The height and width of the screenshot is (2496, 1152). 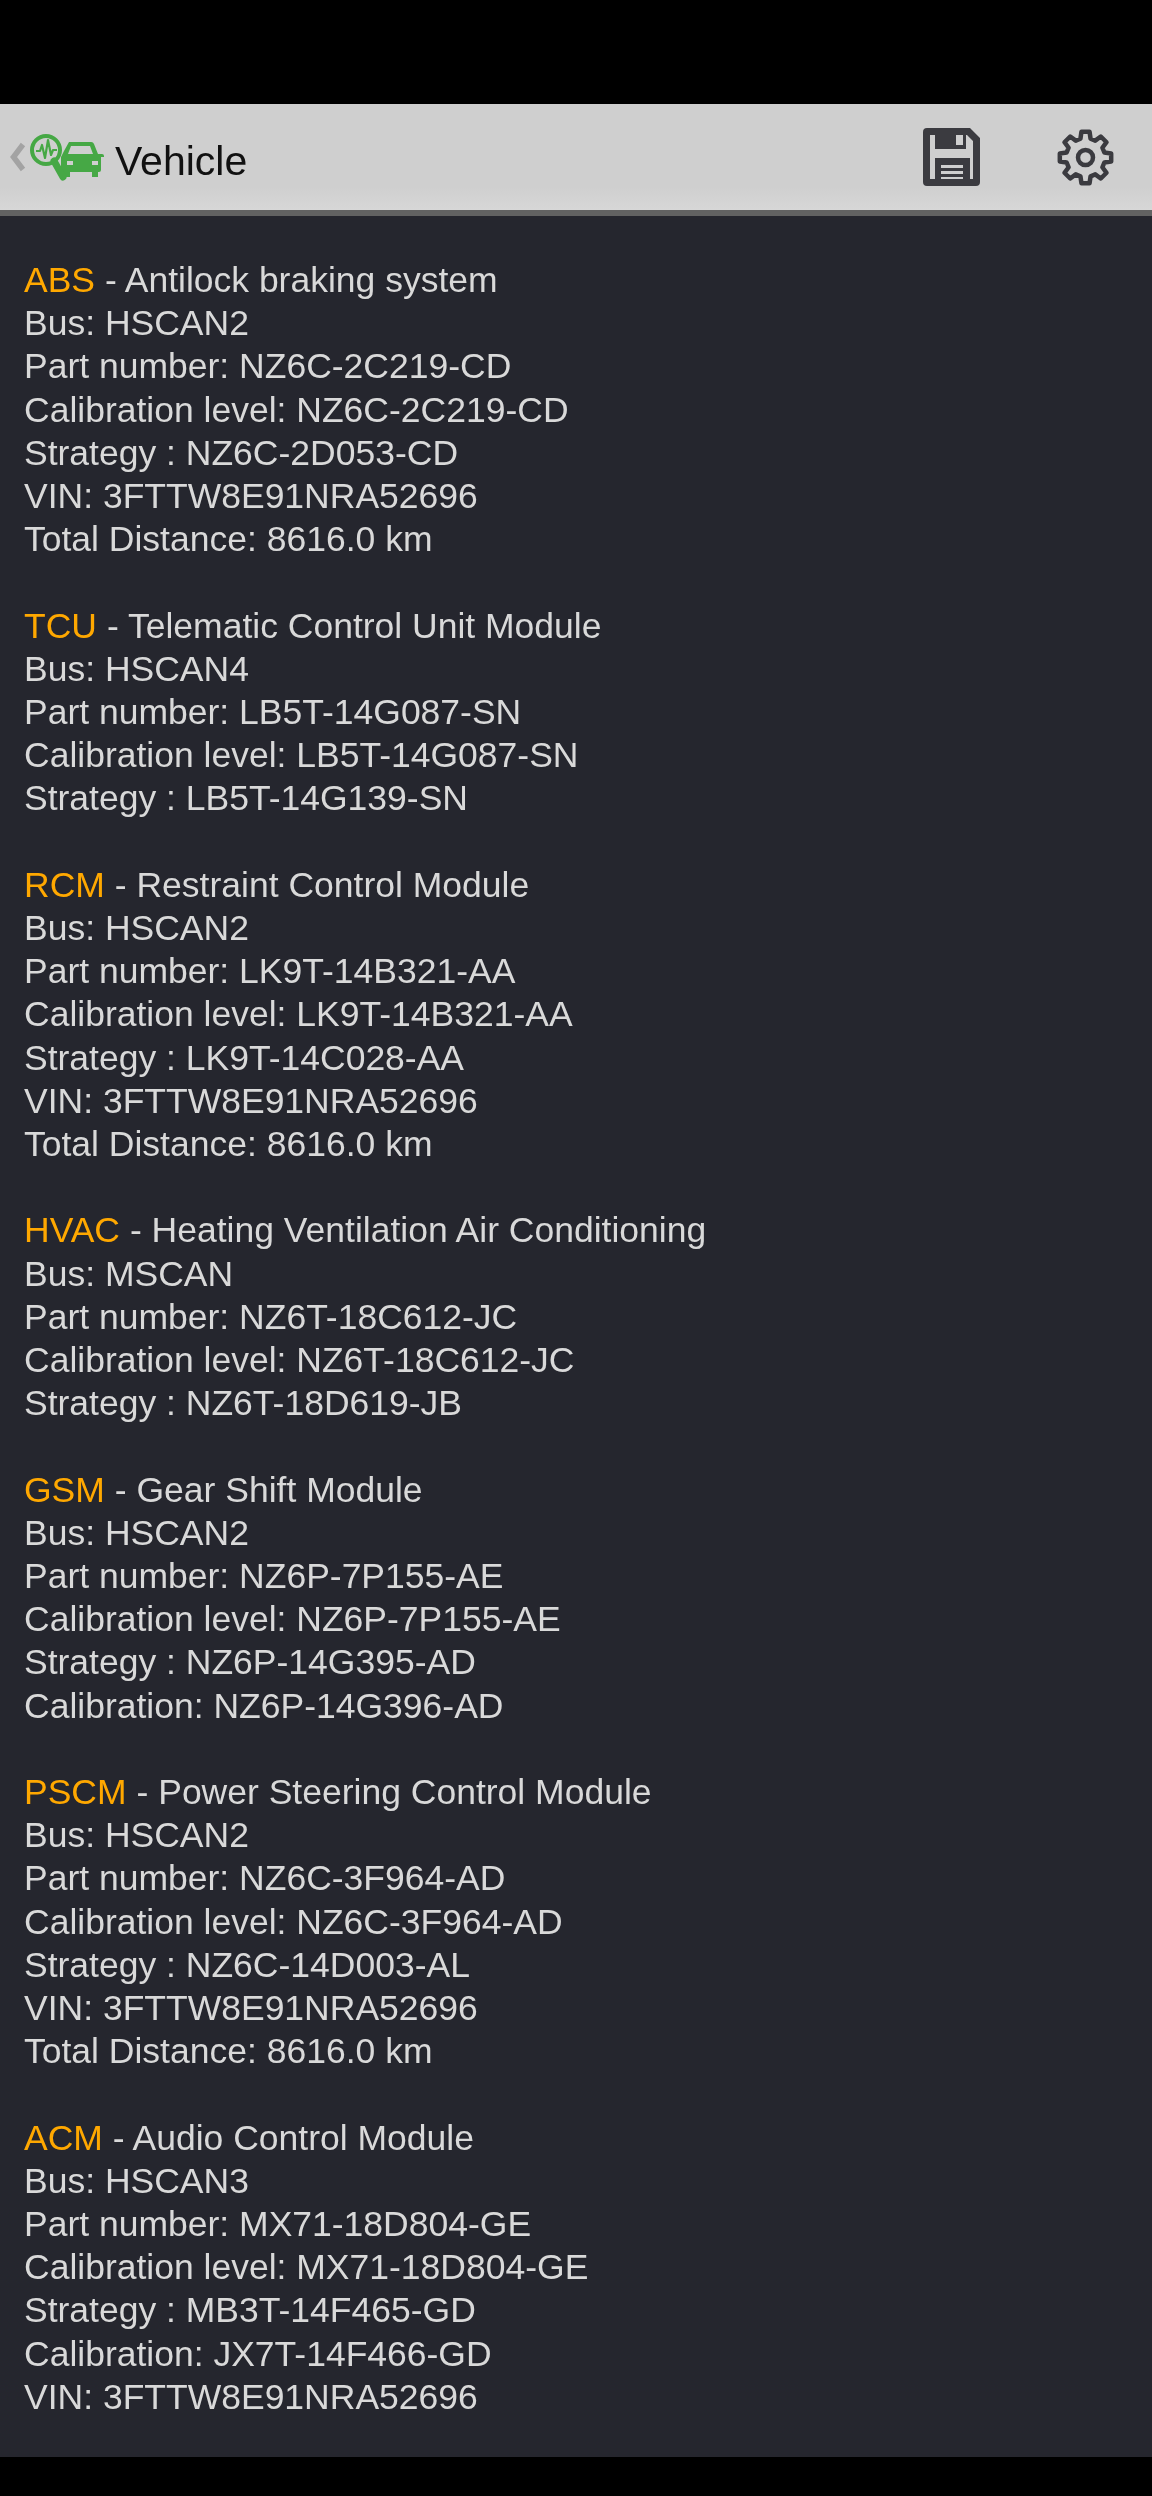 What do you see at coordinates (181, 161) in the screenshot?
I see `screen-title: Vehicle` at bounding box center [181, 161].